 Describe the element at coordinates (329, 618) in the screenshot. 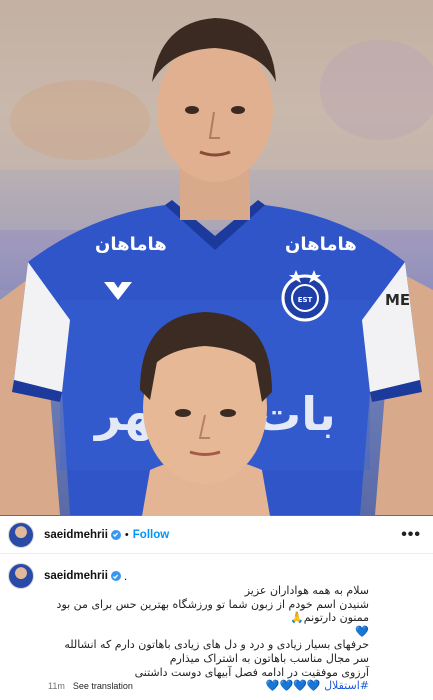

I see `caption-line: ممنون دارتونم🙏` at that location.